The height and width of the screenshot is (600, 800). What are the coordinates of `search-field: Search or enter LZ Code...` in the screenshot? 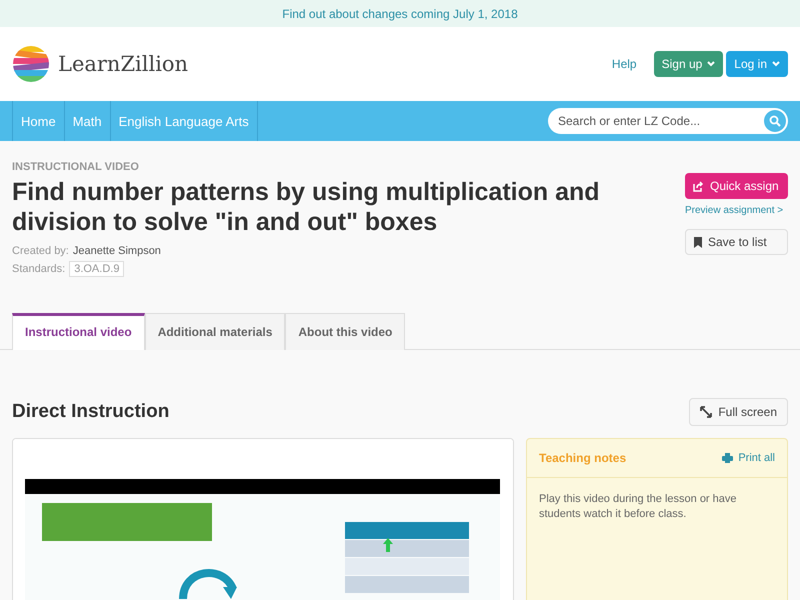 It's located at (668, 121).